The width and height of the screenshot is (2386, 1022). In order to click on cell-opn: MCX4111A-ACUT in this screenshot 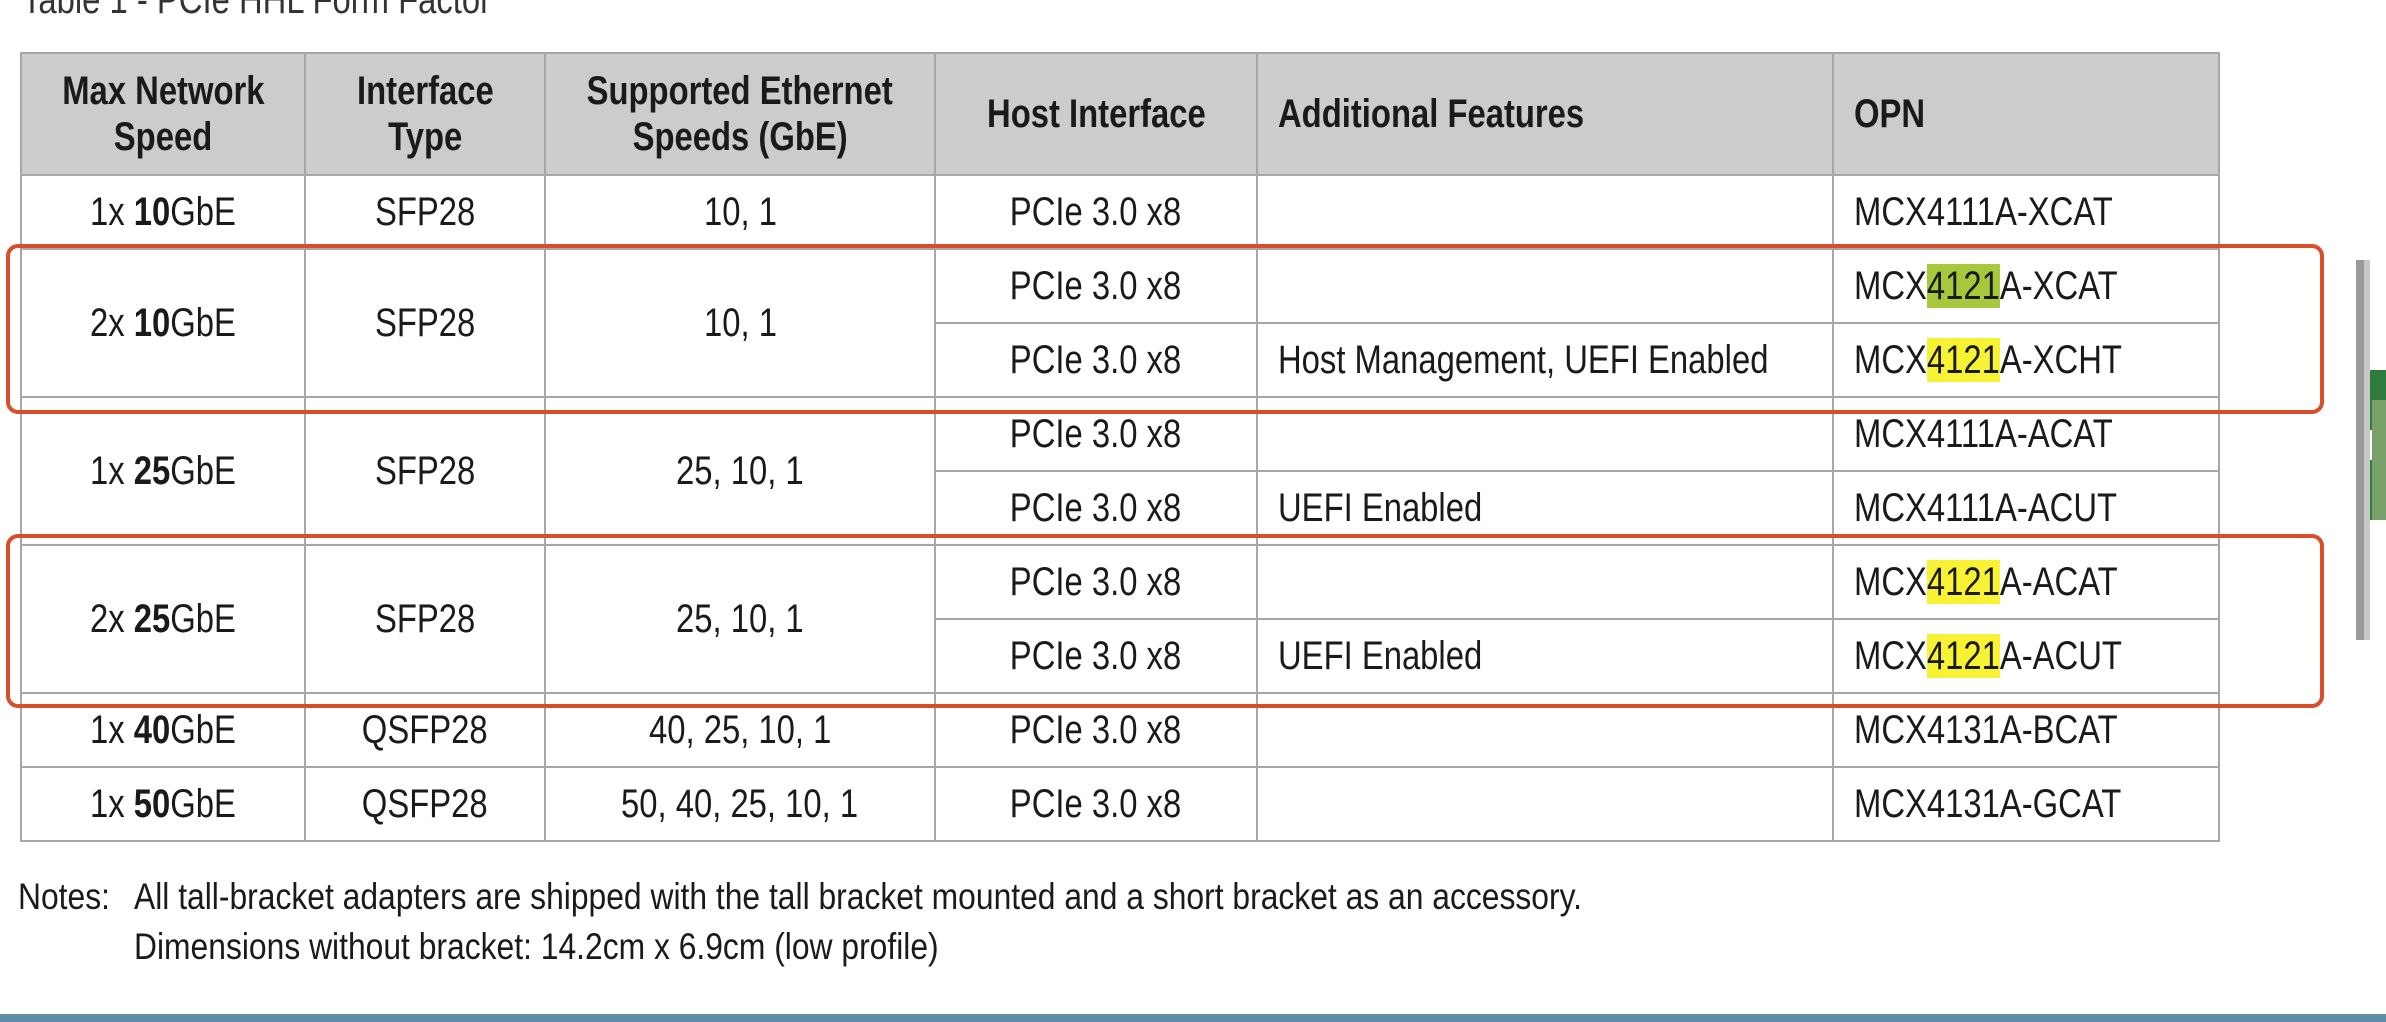, I will do `click(2026, 508)`.